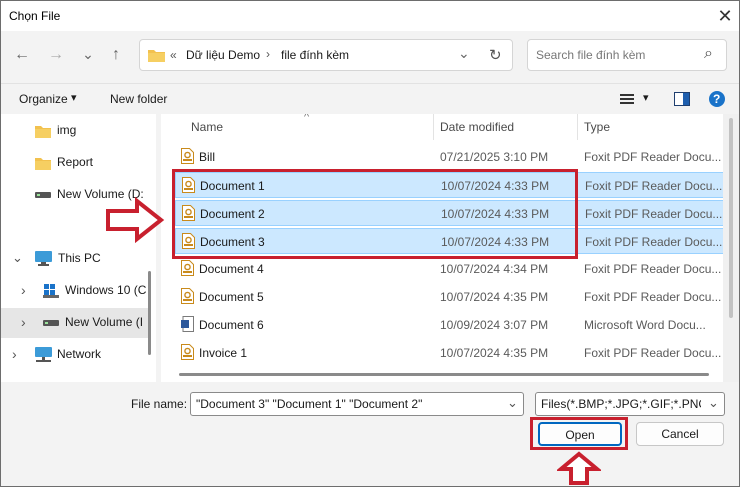 The height and width of the screenshot is (487, 740). What do you see at coordinates (315, 55) in the screenshot?
I see `breadcrumb-item-file-dinh-kem: file đính kèm` at bounding box center [315, 55].